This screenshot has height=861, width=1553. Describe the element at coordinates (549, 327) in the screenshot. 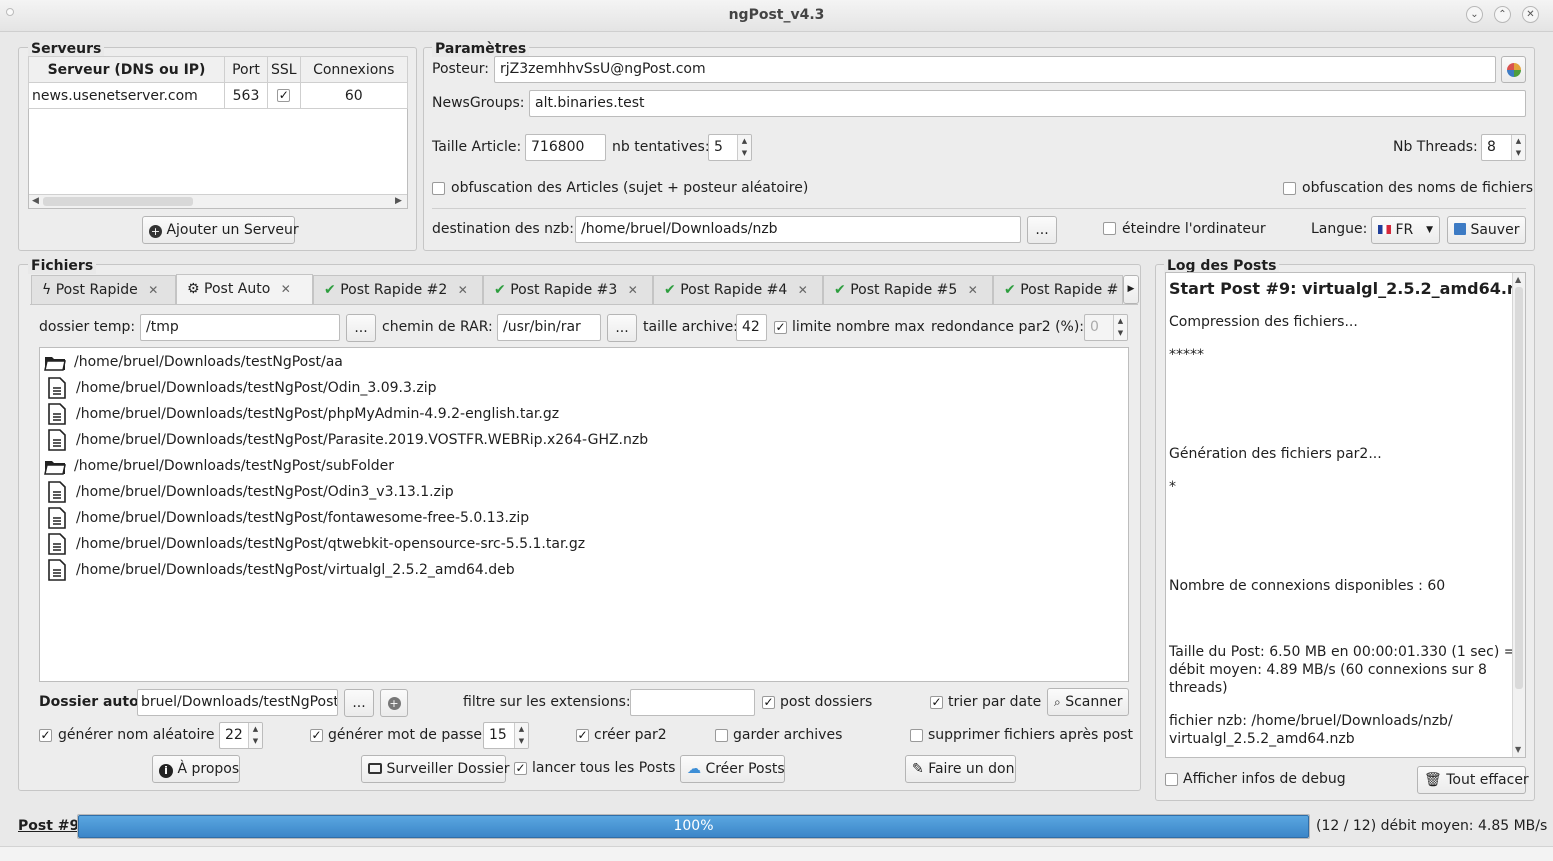

I see `rar-path-input: /usr/bin/rar` at that location.